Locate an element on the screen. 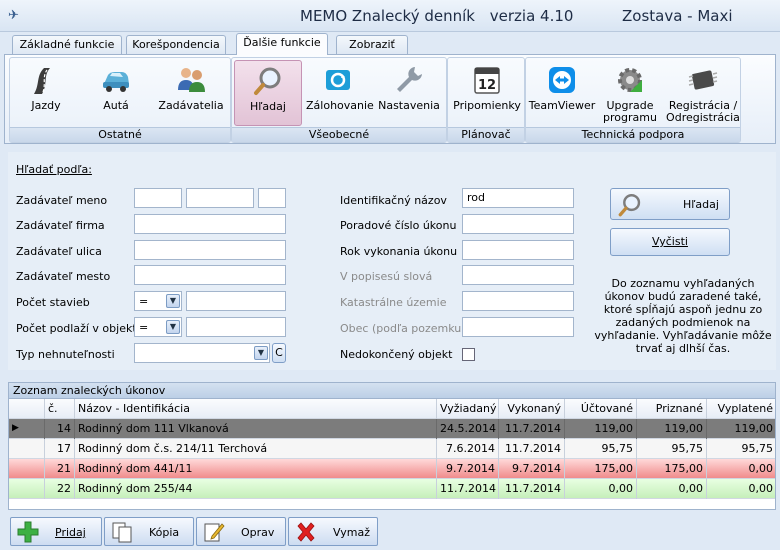 This screenshot has width=780, height=550. rok-vykonania-label: Rok vykonania úkonu is located at coordinates (399, 251).